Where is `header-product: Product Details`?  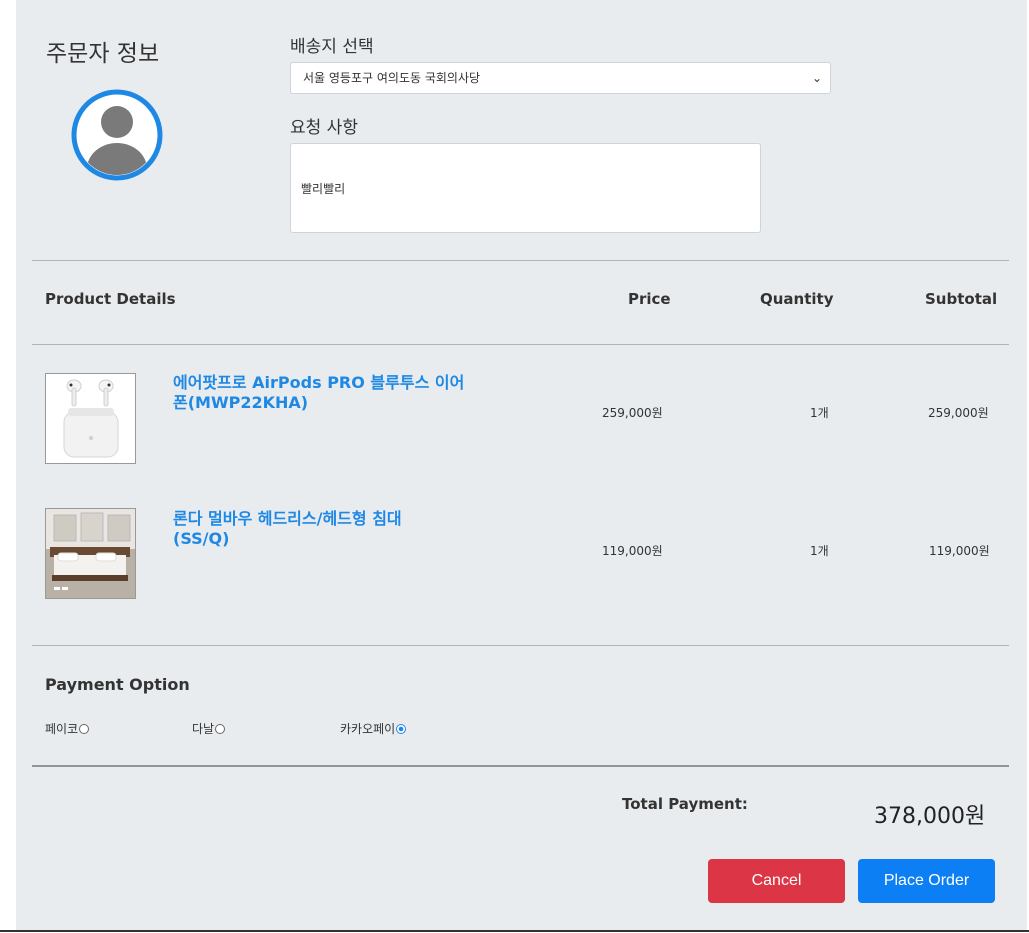 header-product: Product Details is located at coordinates (110, 299).